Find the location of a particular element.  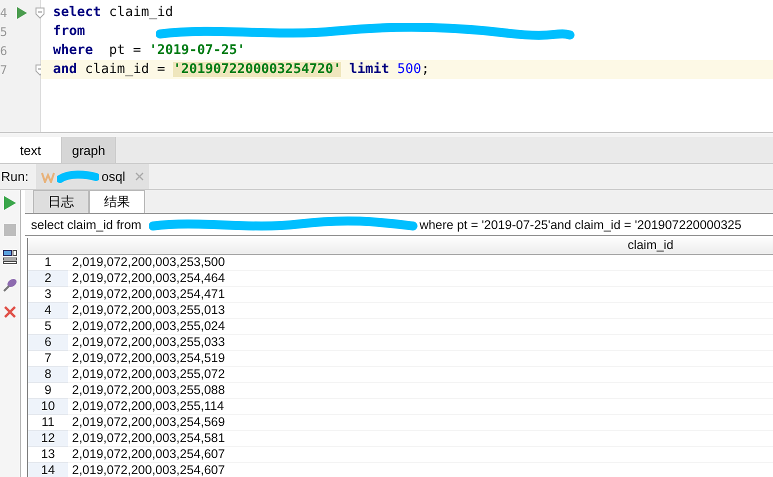

row-number: 13 is located at coordinates (48, 455).